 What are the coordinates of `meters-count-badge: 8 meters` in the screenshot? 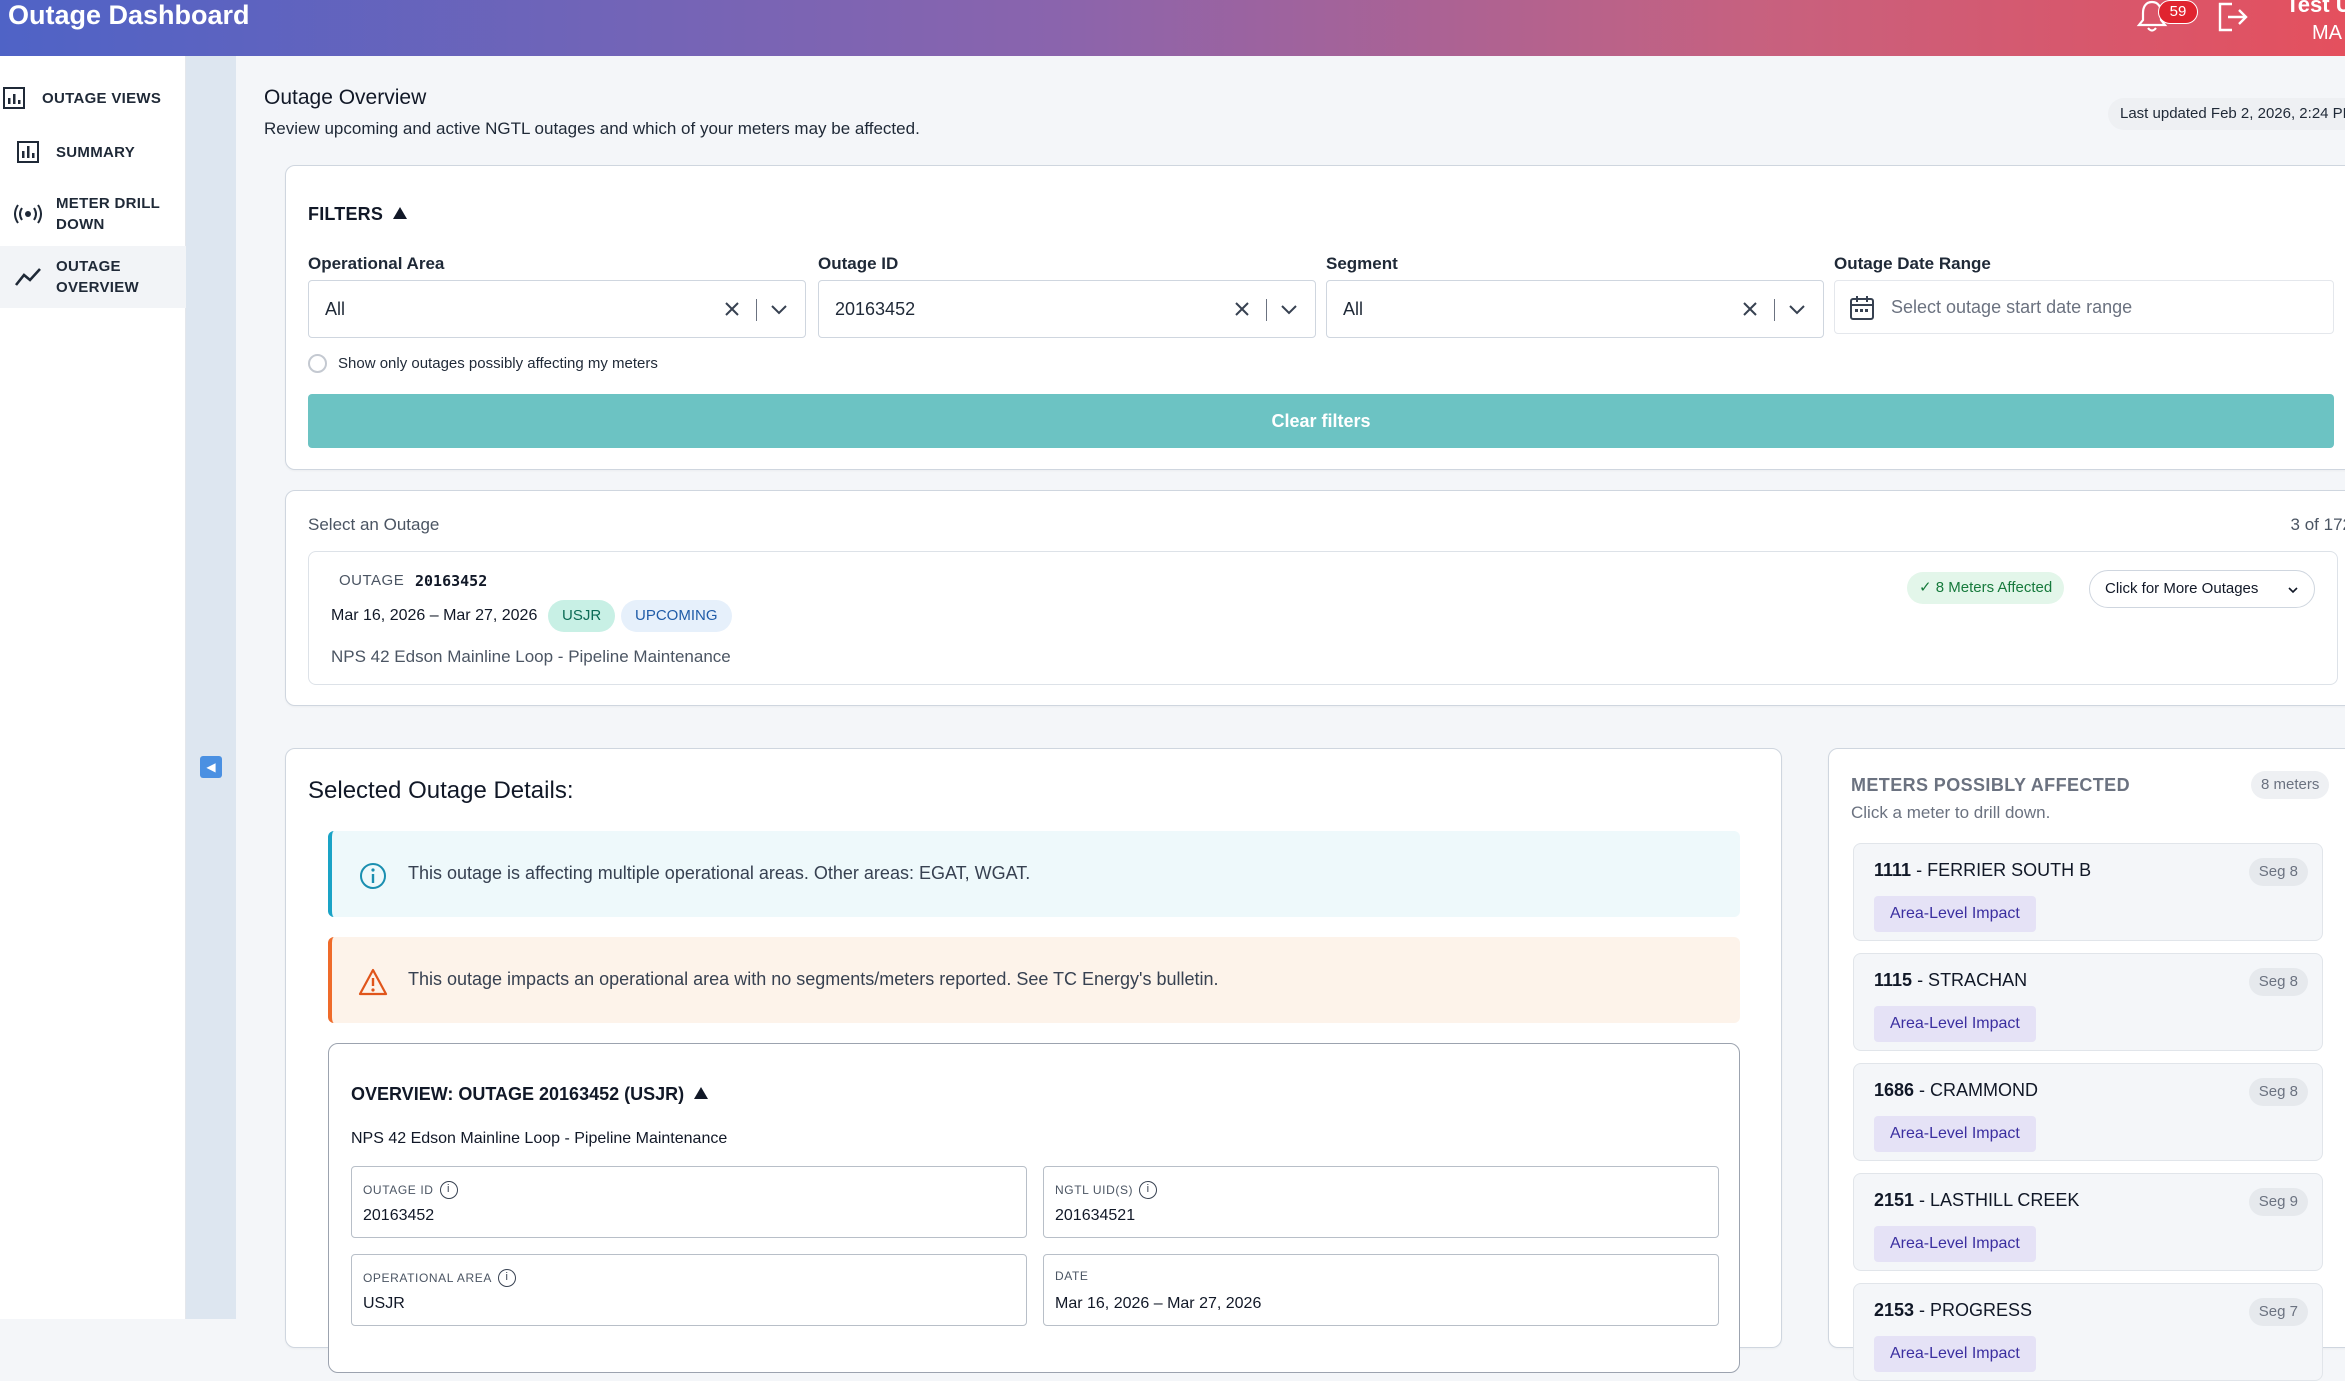 It's located at (2290, 785).